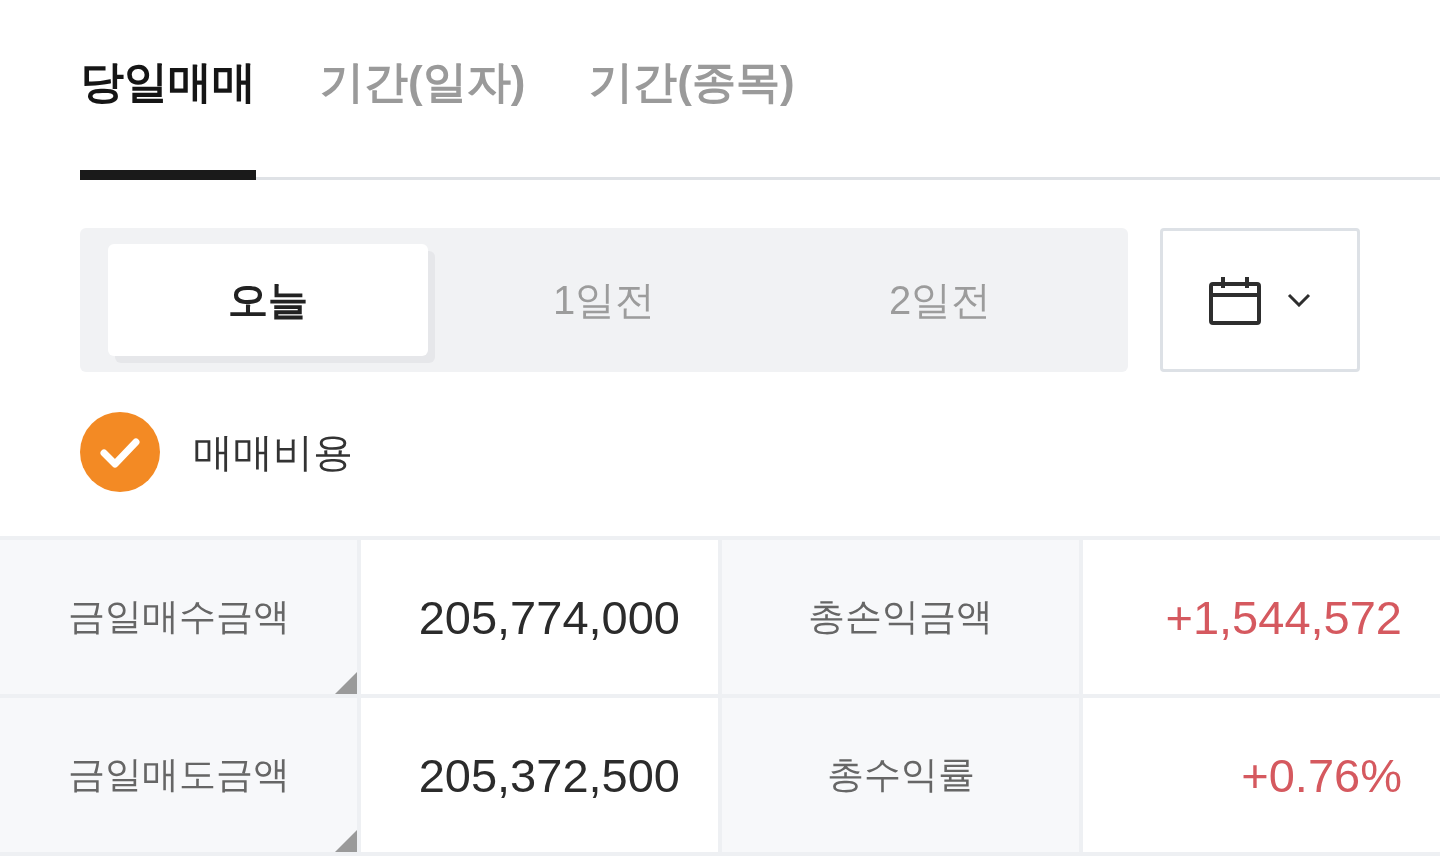  Describe the element at coordinates (900, 775) in the screenshot. I see `summary-label: 총수익률` at that location.